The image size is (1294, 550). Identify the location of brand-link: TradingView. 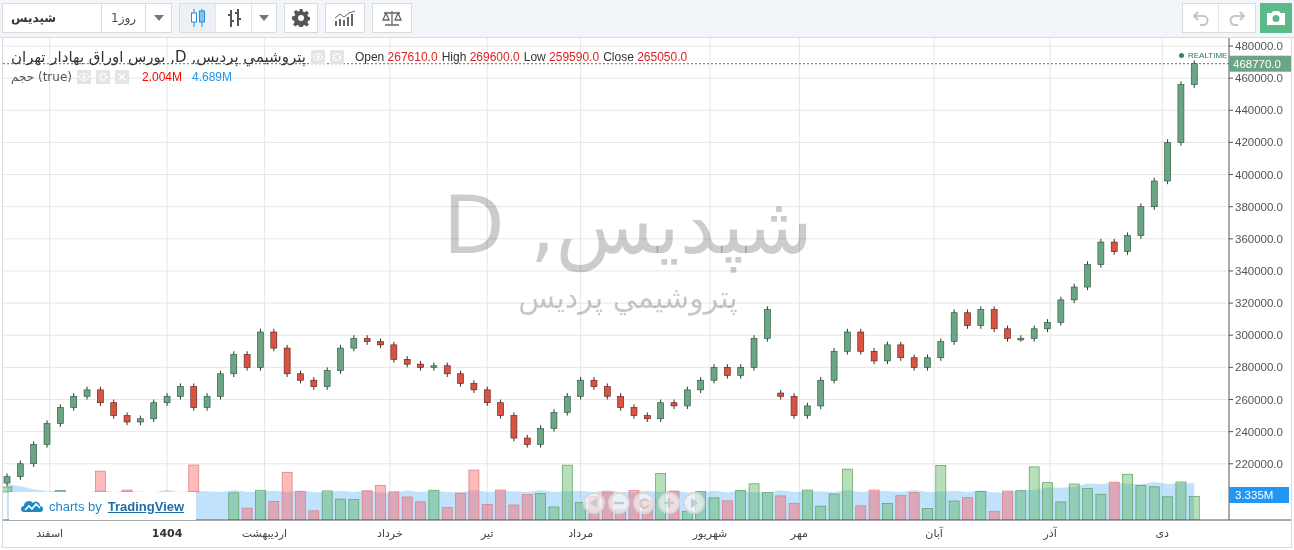
(146, 506).